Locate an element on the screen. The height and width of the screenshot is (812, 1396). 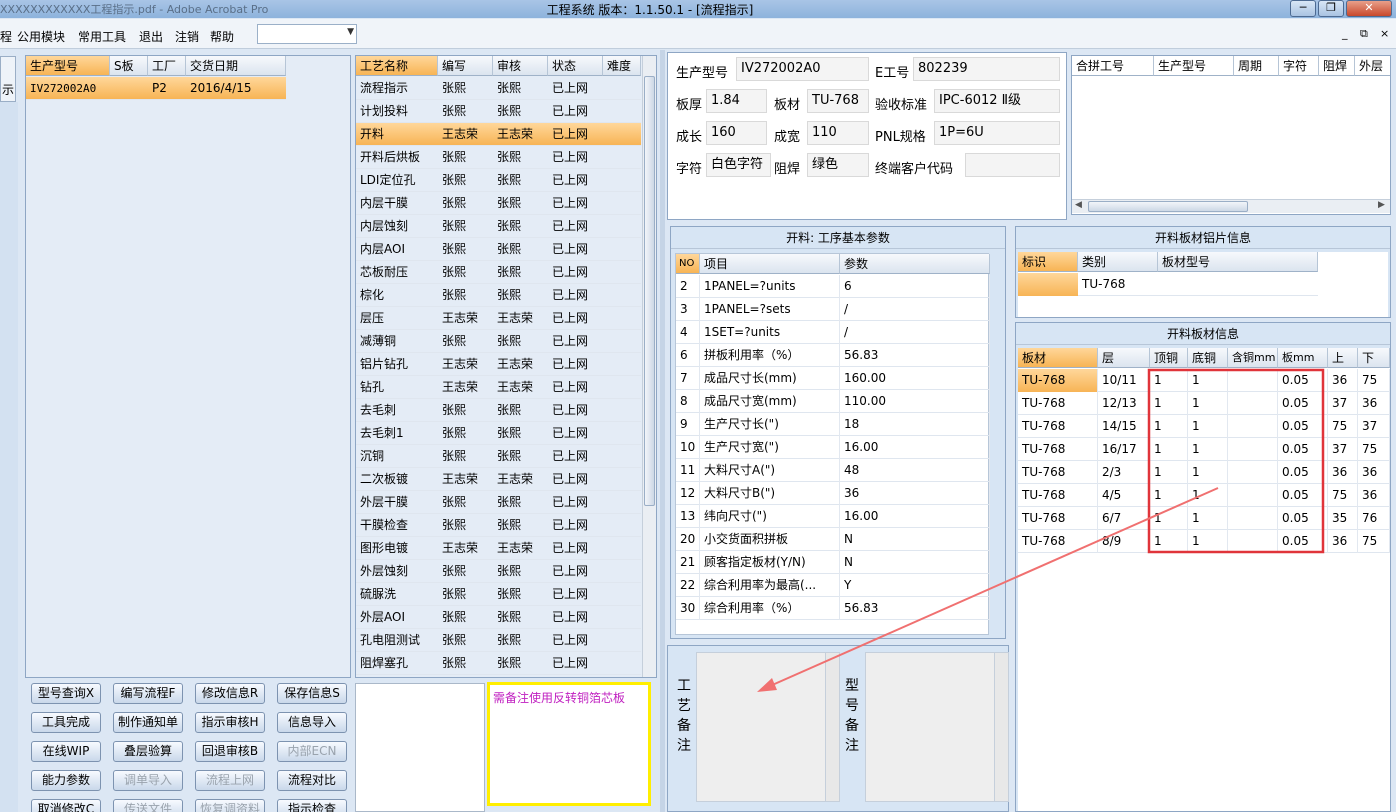
col-header-writer: 编写 is located at coordinates (465, 66).